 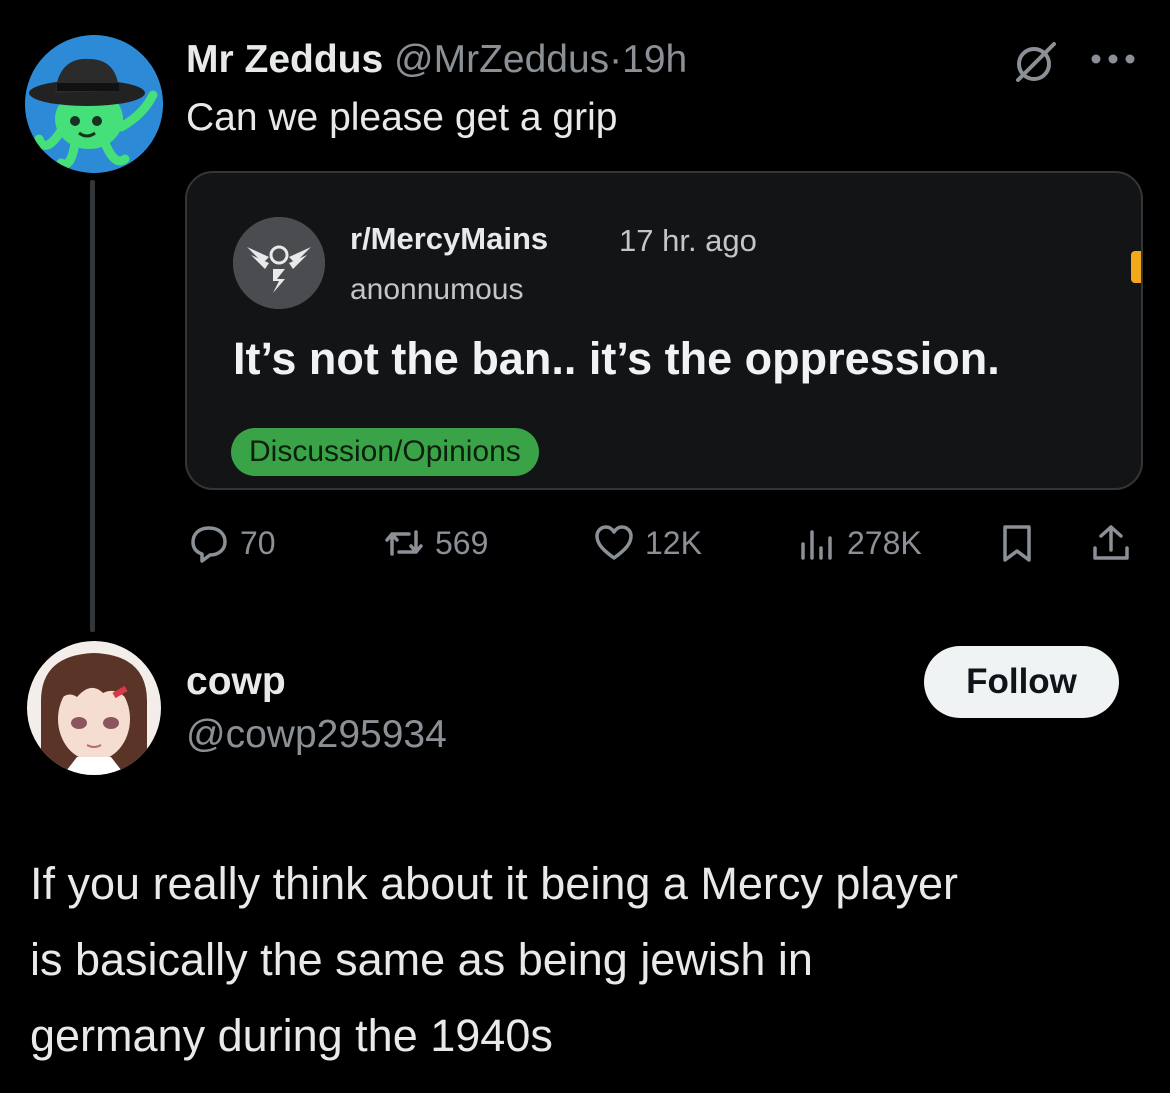 I want to click on tweet1-header: Mr Zeddus @MrZeddus·19h, so click(x=436, y=60).